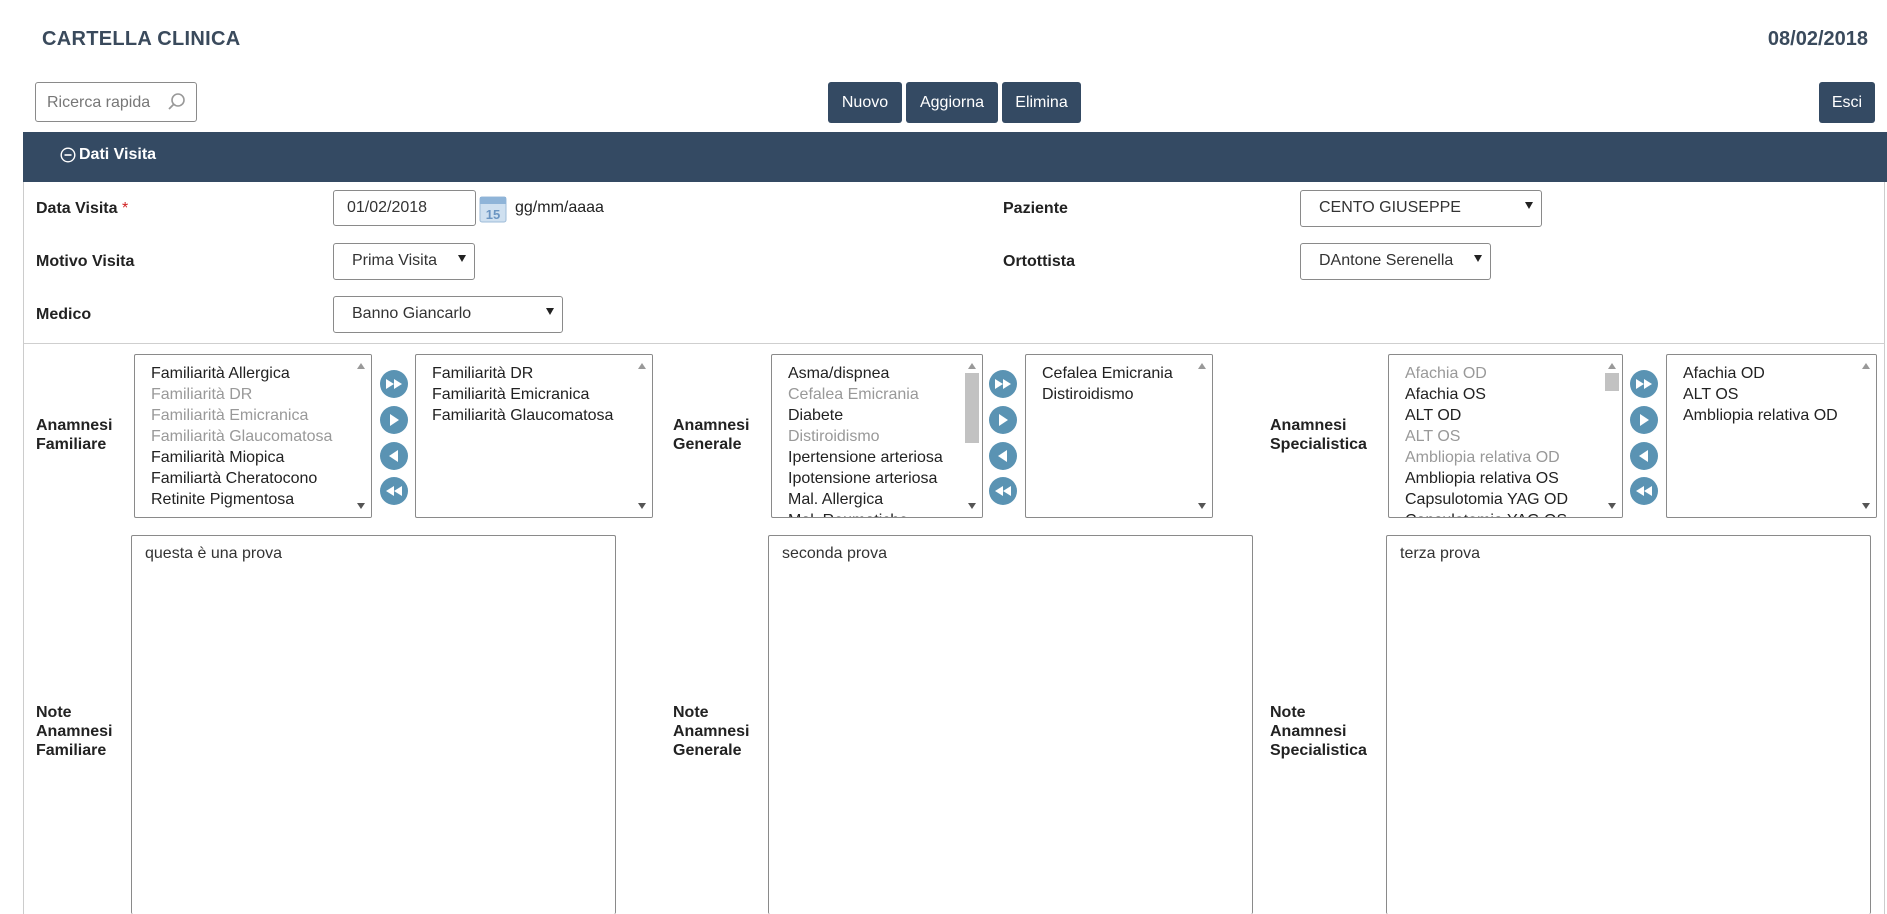  I want to click on note-textarea: terza prova, so click(1628, 724).